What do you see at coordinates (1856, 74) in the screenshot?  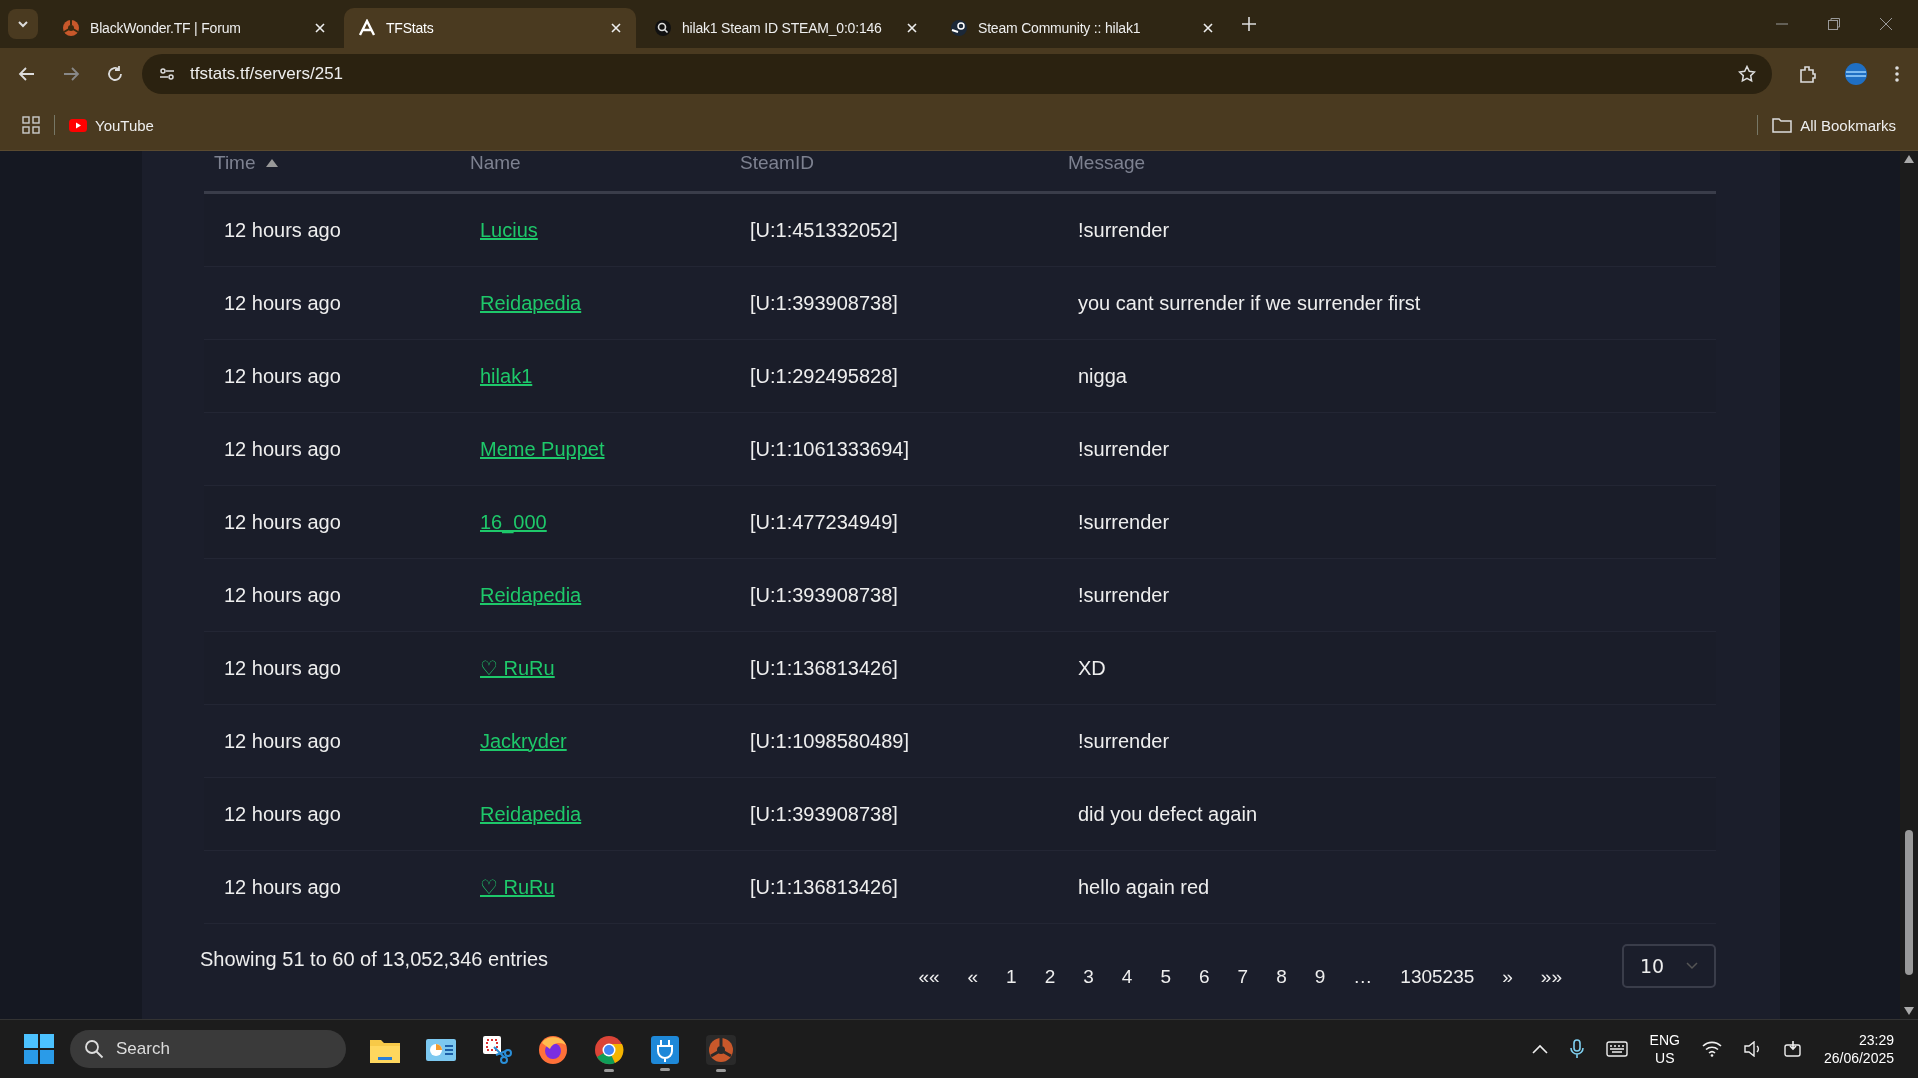 I see `profile-avatar` at bounding box center [1856, 74].